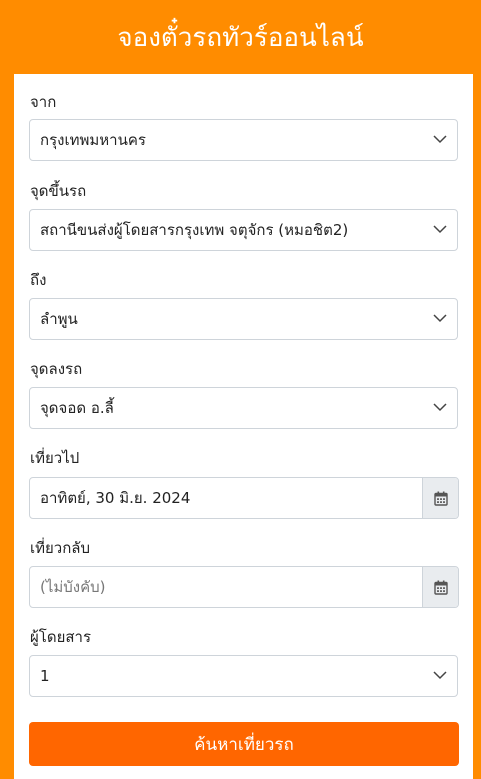 The image size is (481, 779). What do you see at coordinates (93, 140) in the screenshot?
I see `from-value: กรุงเทพมหานคร` at bounding box center [93, 140].